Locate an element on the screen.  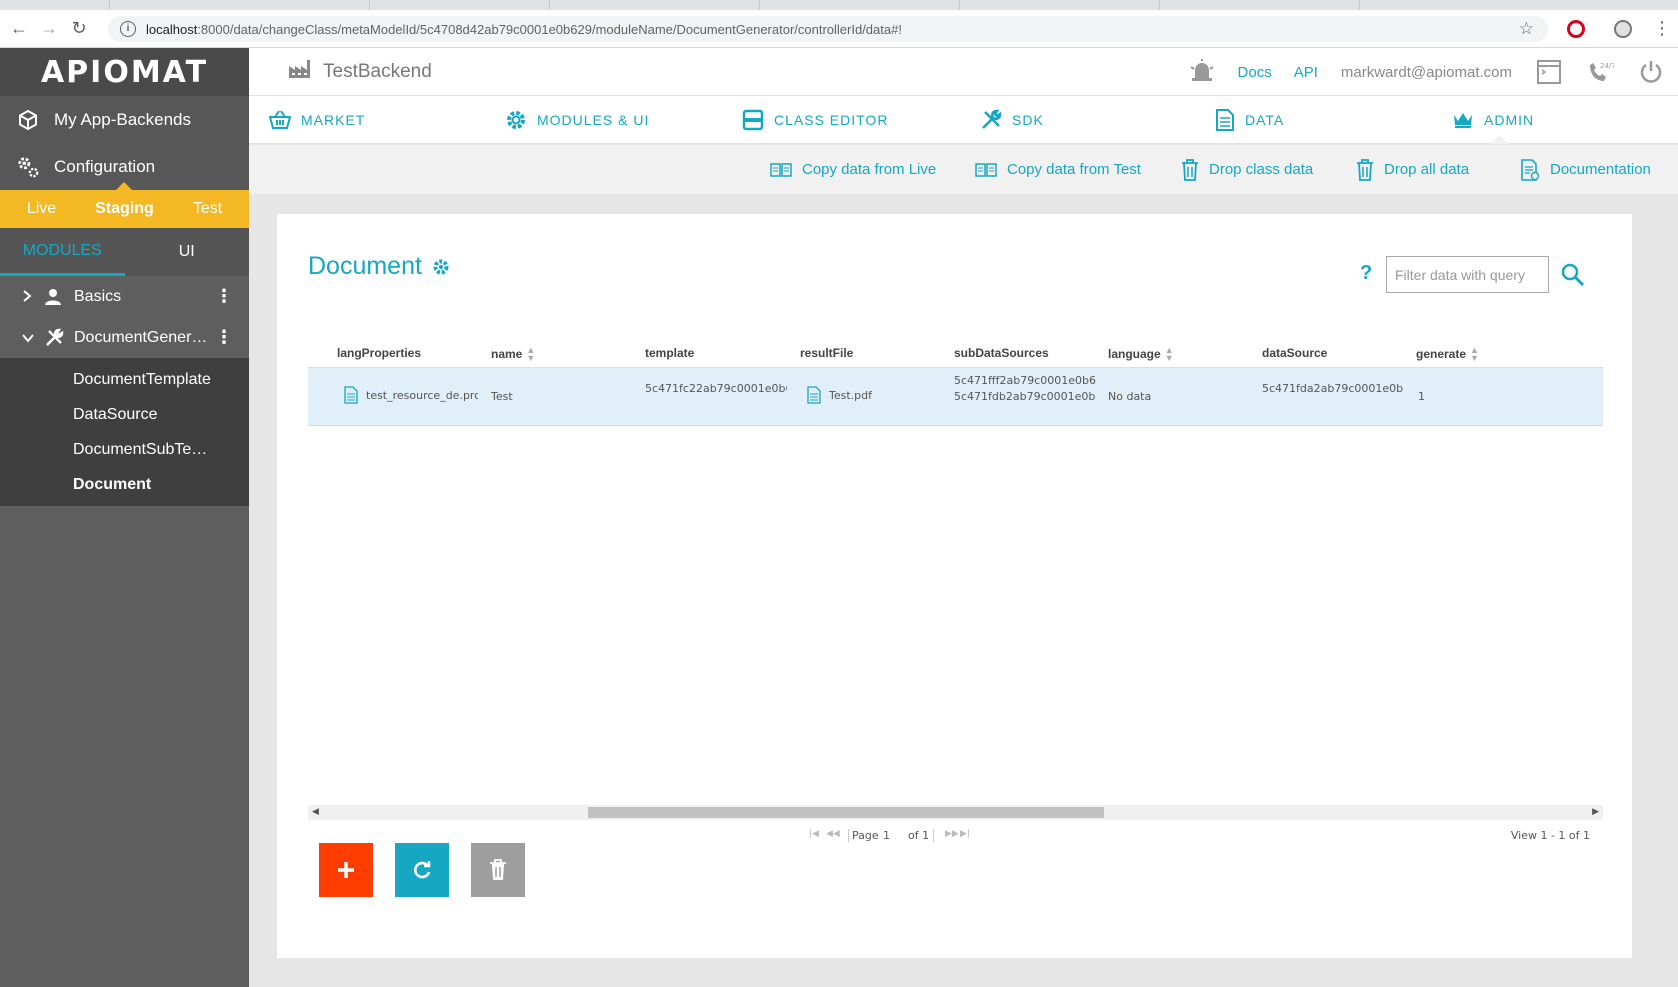
first-page-icon: |◀ is located at coordinates (814, 834).